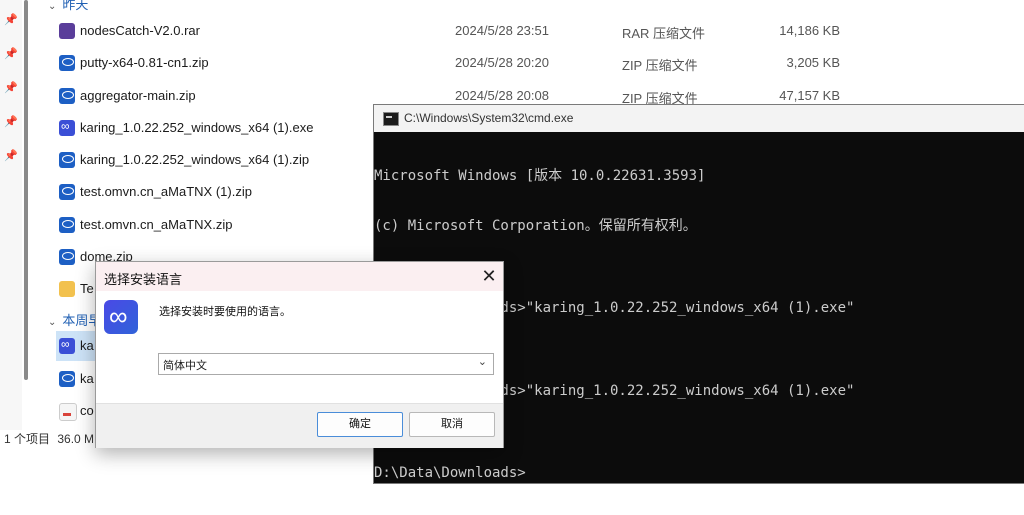  What do you see at coordinates (326, 364) in the screenshot?
I see `language-select: 简体中文 ⌄` at bounding box center [326, 364].